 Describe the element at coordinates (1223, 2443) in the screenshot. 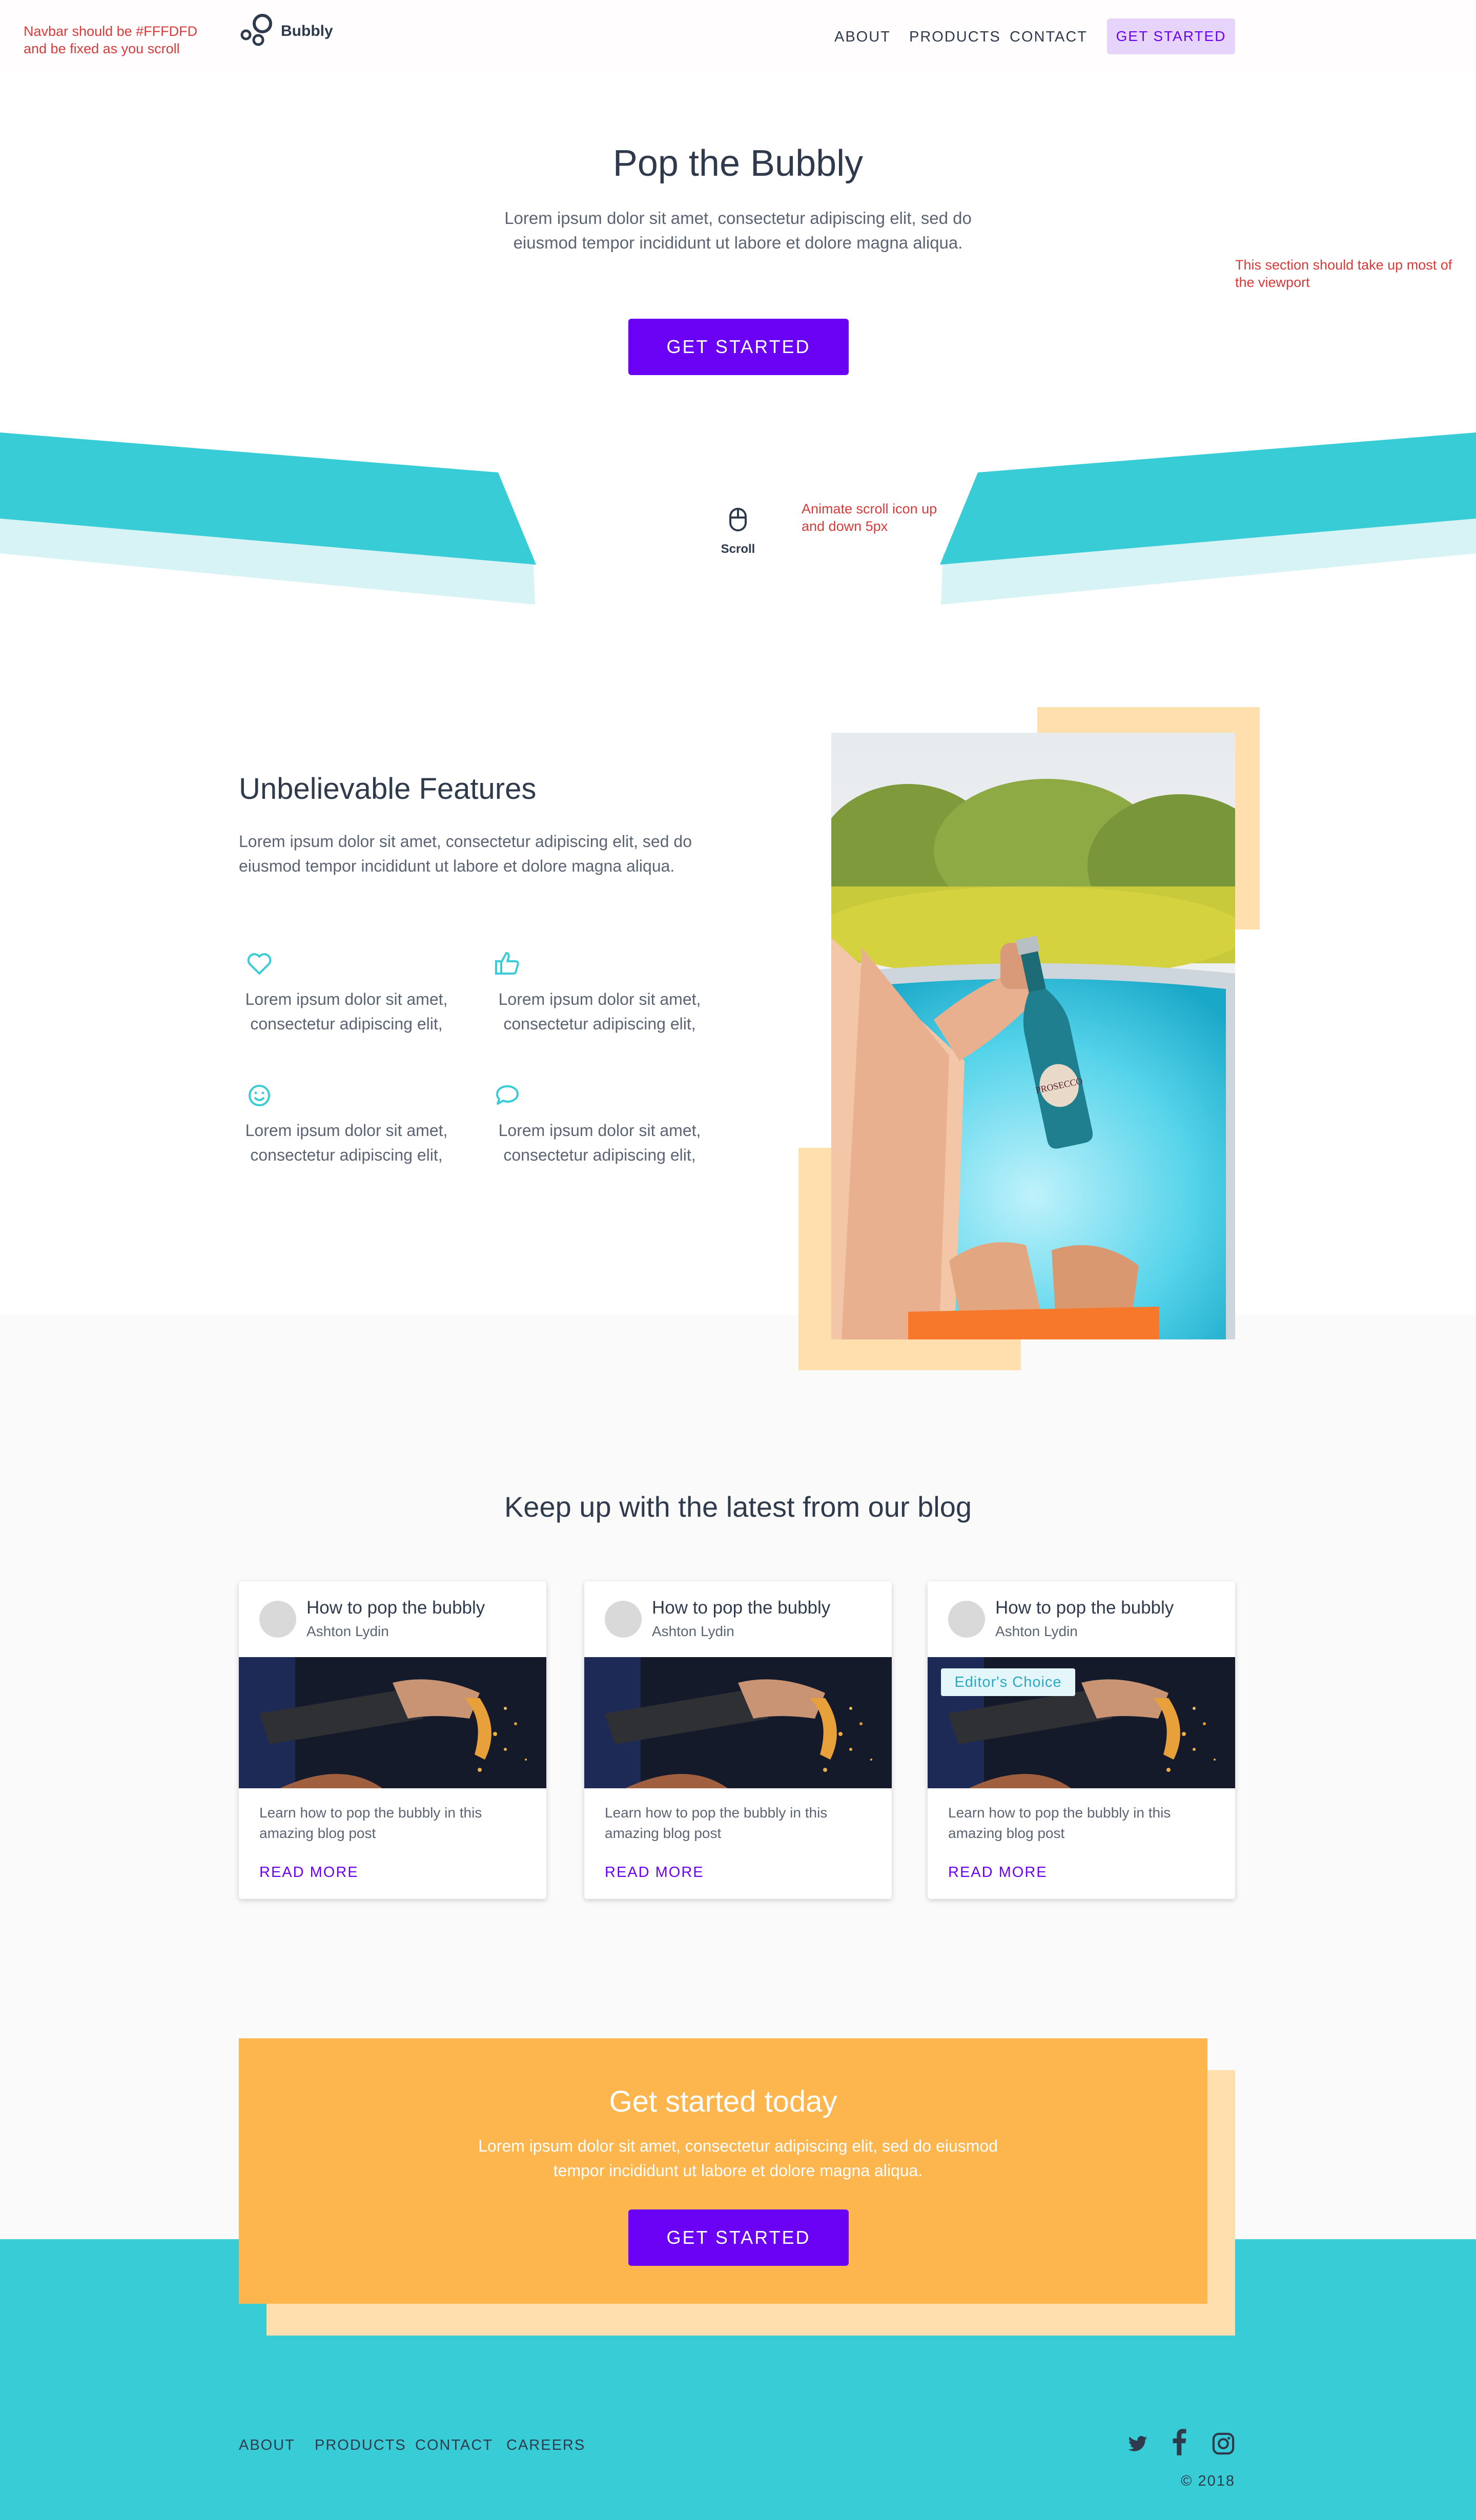

I see `instagram-icon` at that location.